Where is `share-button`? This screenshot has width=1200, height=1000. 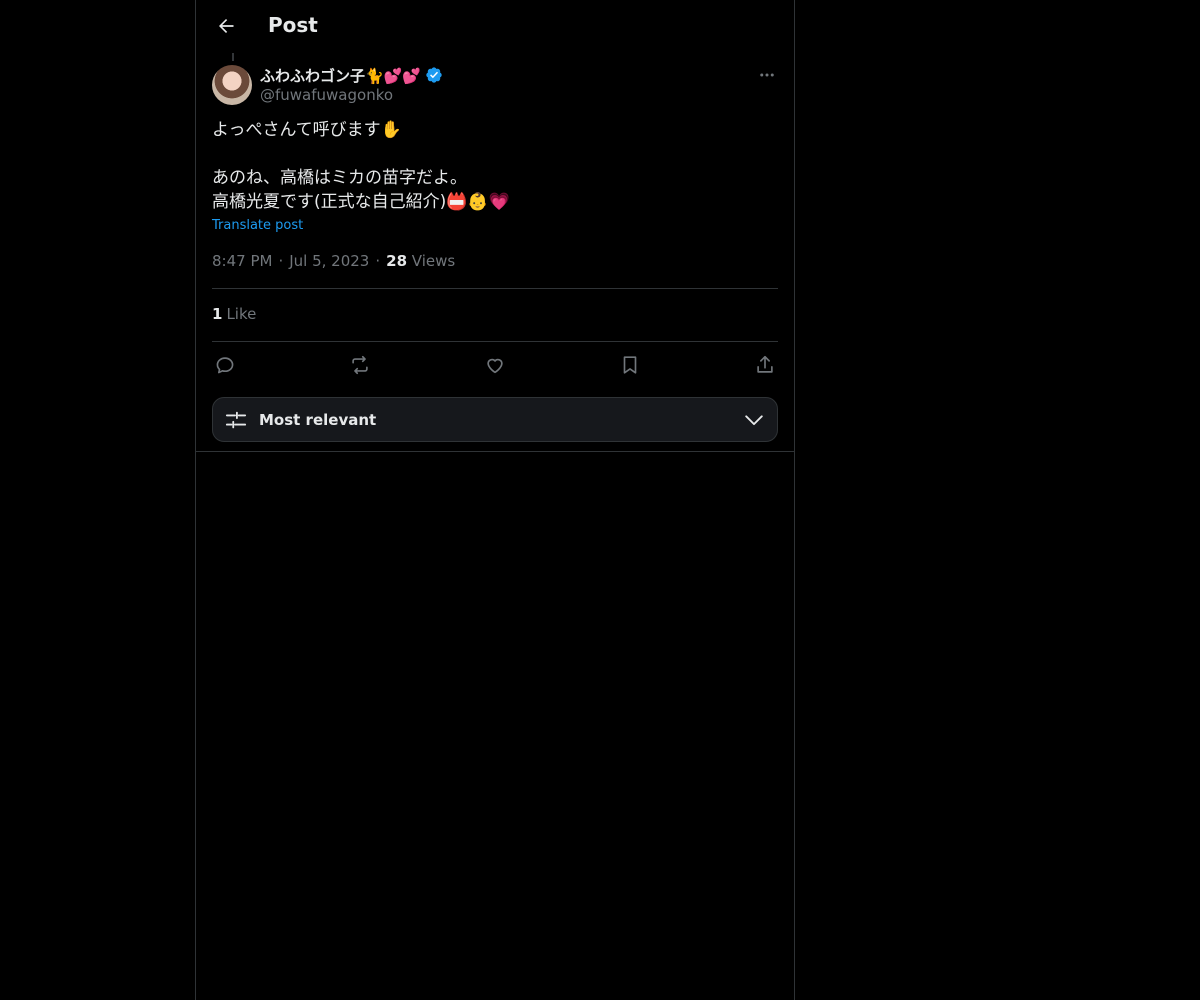 share-button is located at coordinates (765, 365).